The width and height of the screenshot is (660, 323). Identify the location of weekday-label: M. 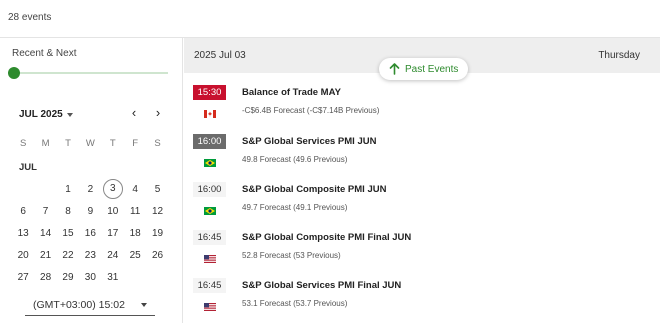
(45, 143).